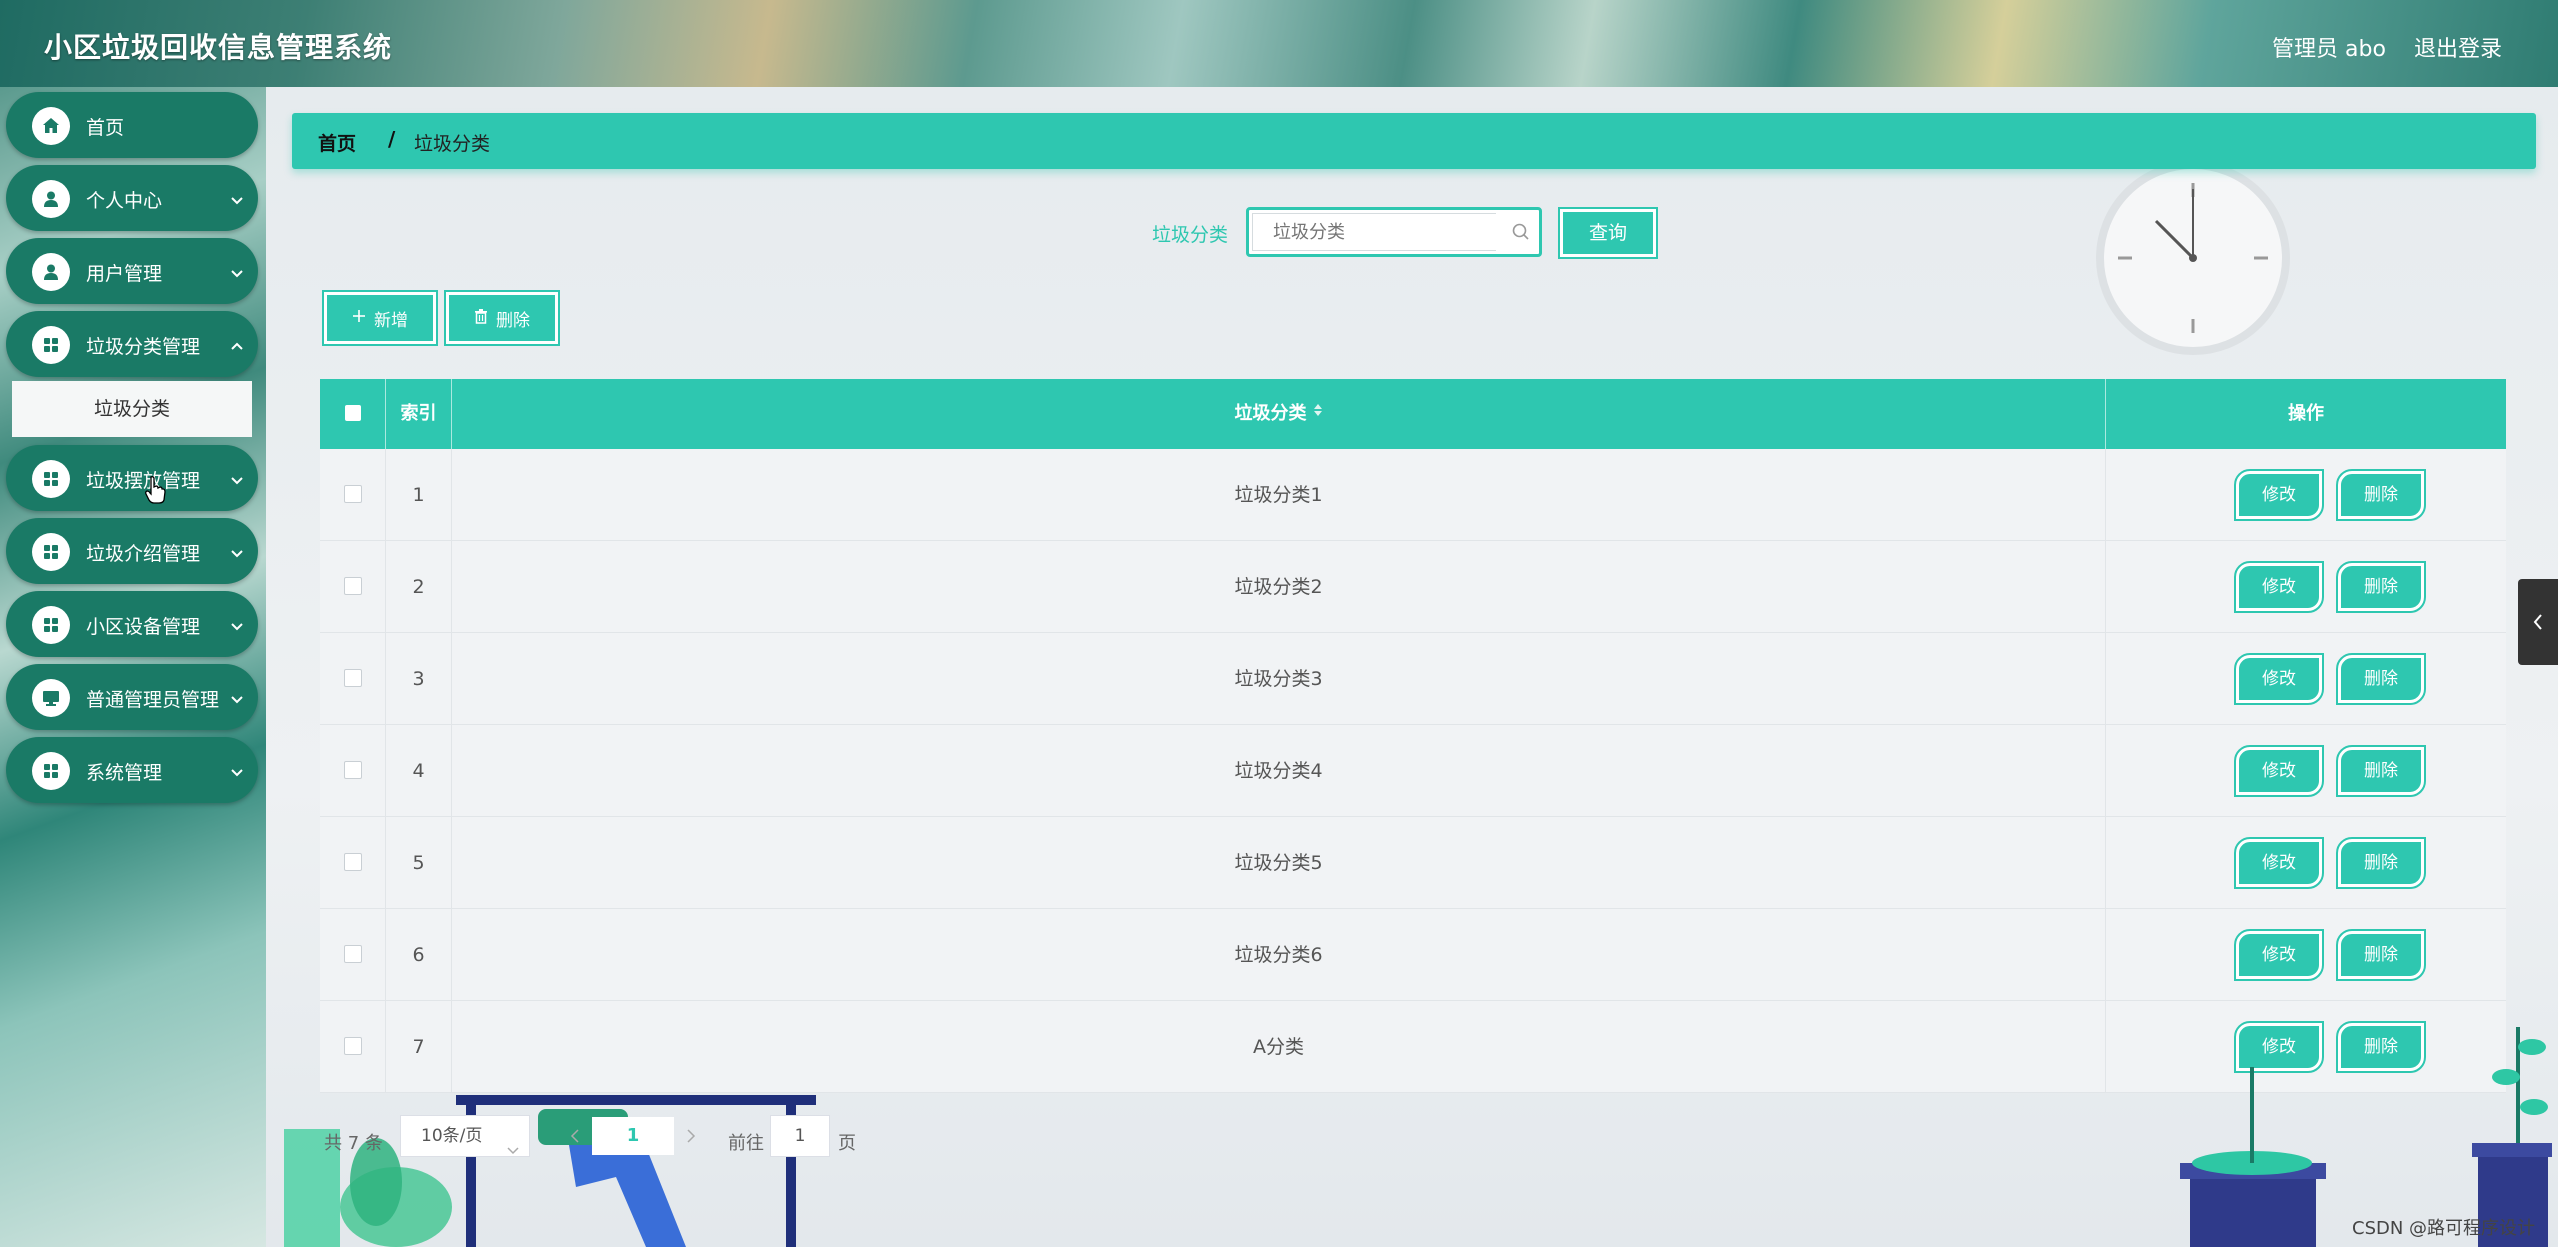  What do you see at coordinates (800, 1136) in the screenshot?
I see `page-jump-input: 1` at bounding box center [800, 1136].